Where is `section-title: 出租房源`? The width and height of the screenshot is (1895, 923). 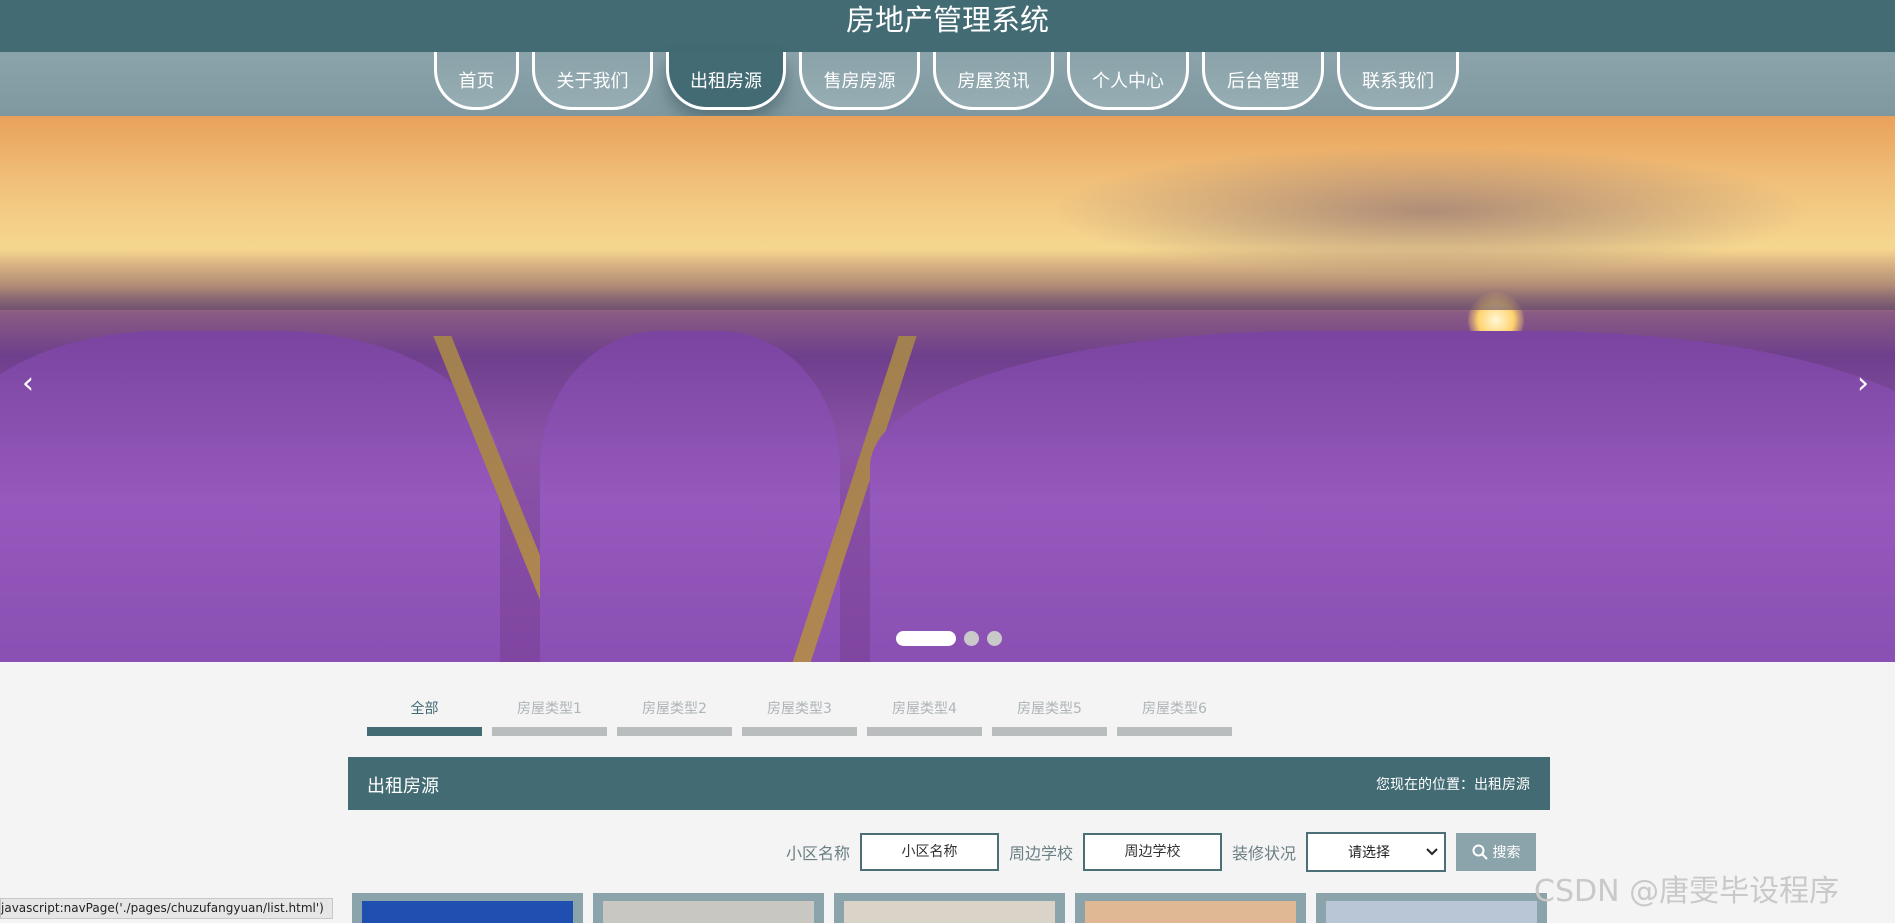 section-title: 出租房源 is located at coordinates (403, 786).